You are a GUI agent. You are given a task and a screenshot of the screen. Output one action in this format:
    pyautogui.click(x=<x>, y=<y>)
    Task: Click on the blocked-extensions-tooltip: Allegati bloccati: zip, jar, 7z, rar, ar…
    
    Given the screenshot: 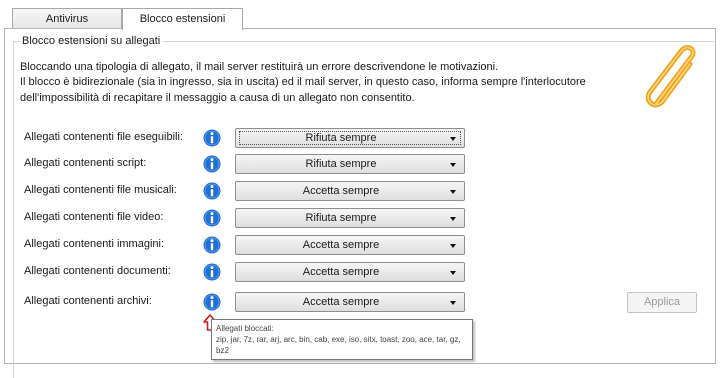 What is the action you would take?
    pyautogui.click(x=342, y=339)
    